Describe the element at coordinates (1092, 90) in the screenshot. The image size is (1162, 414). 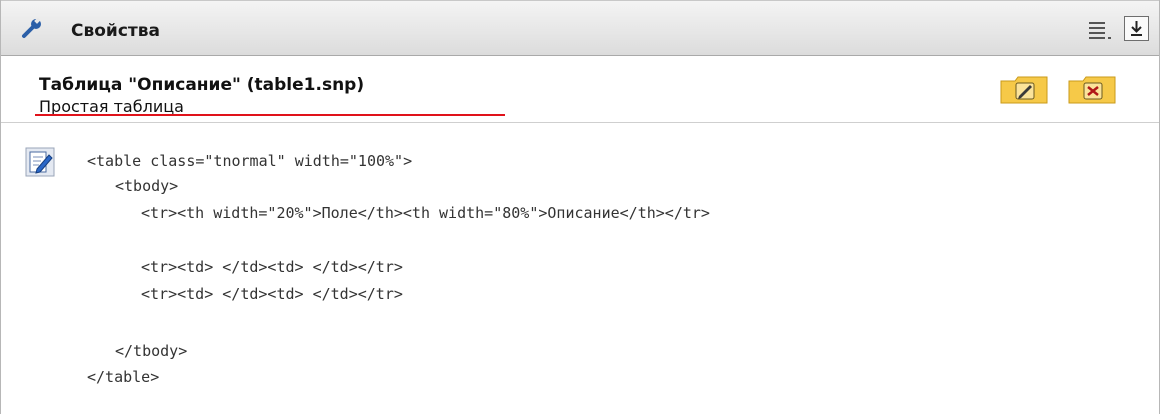
I see `close-button` at that location.